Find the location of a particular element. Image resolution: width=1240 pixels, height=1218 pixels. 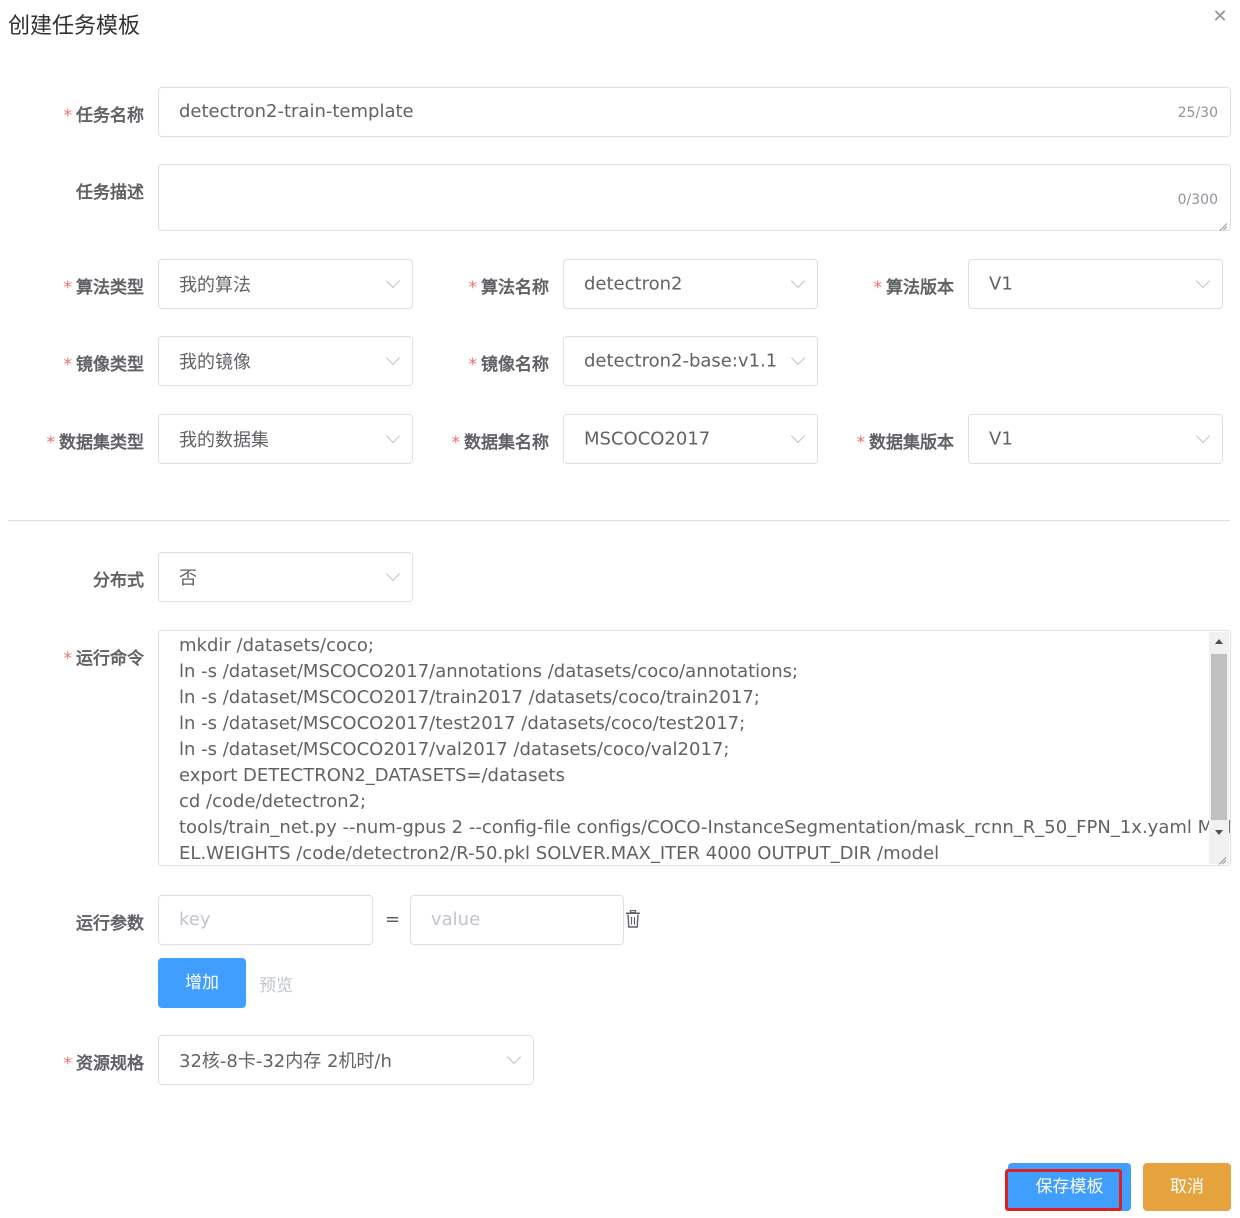

resource-spec-label: * 资源规格 is located at coordinates (104, 1064).